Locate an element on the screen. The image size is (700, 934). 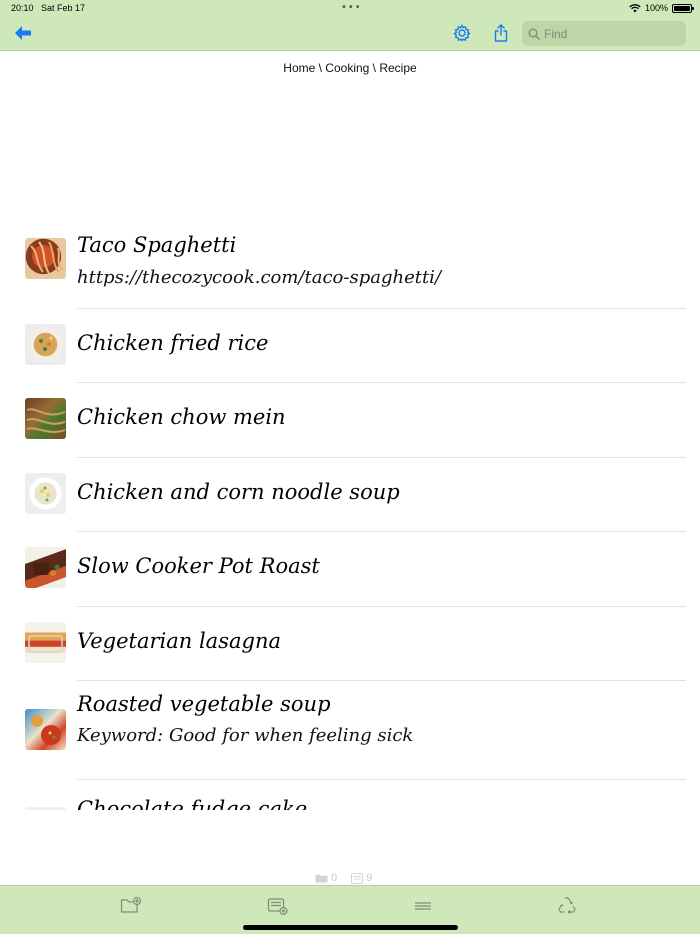
recipe-subtitle: Keyword: Good for when feeling sick is located at coordinates (245, 735).